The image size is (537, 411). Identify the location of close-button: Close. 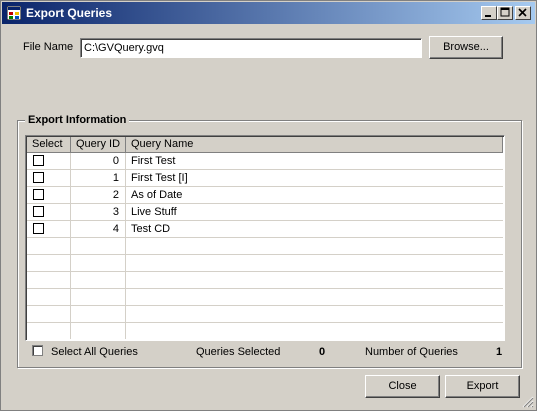
(402, 386).